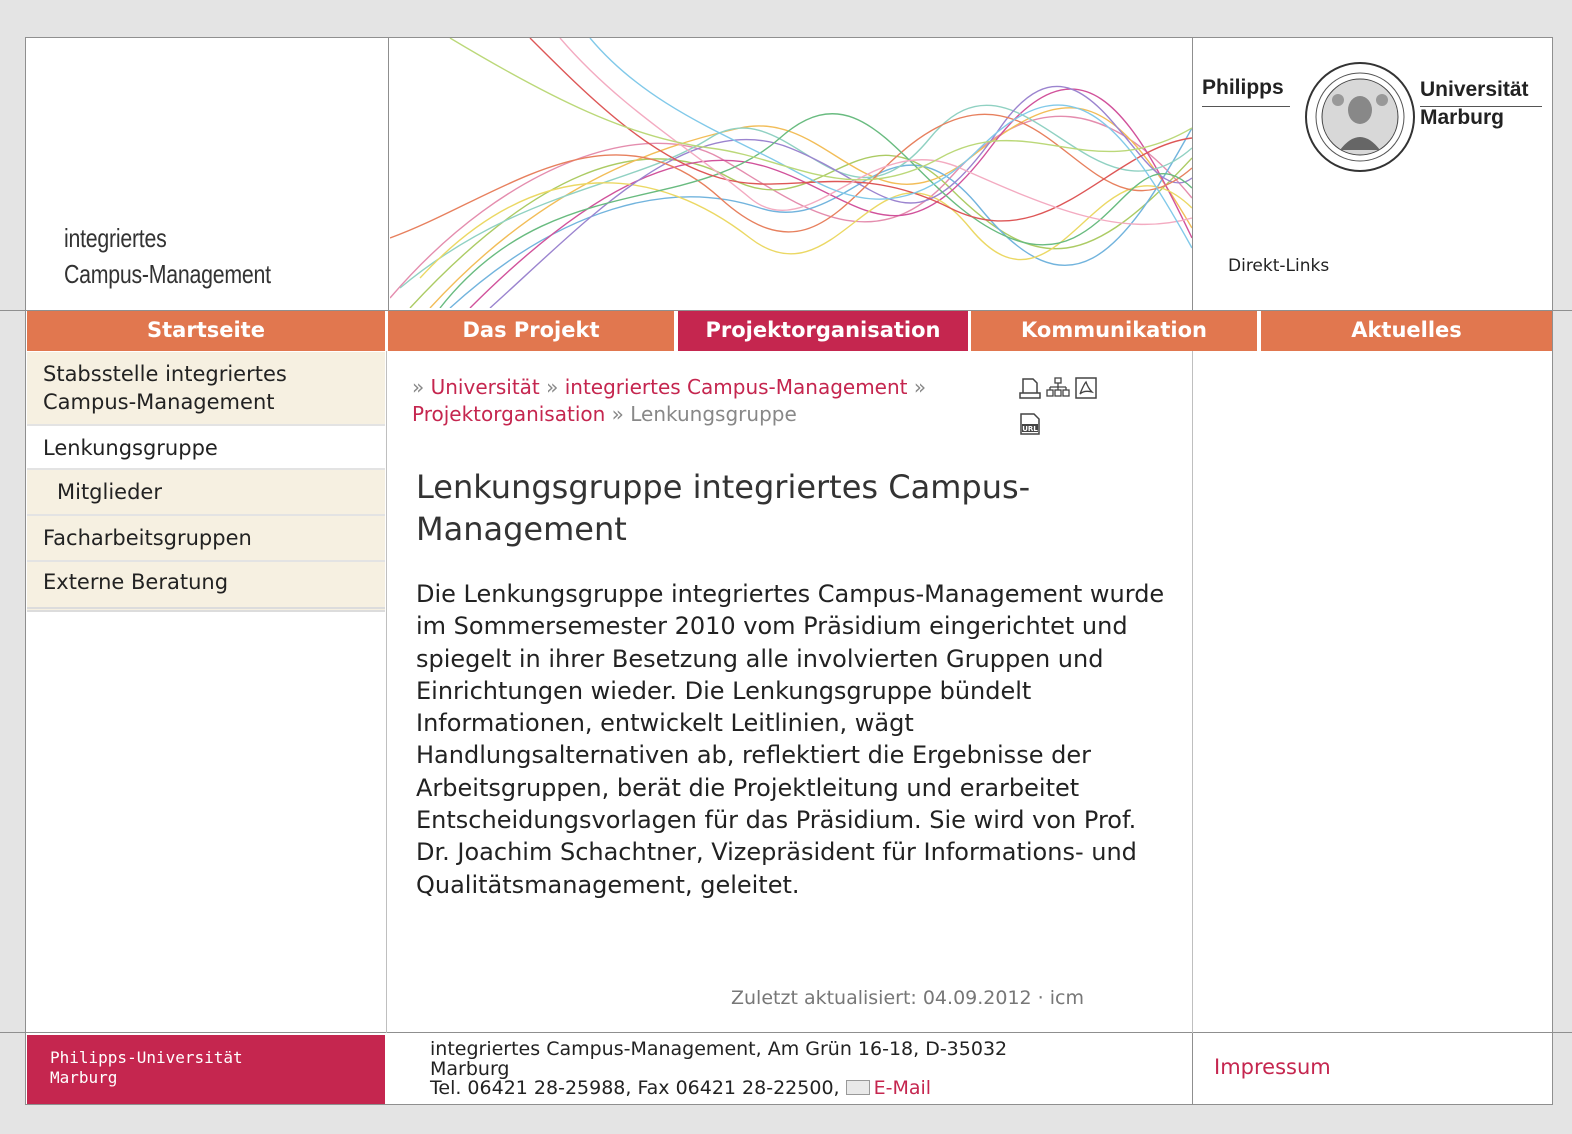 The image size is (1572, 1134). Describe the element at coordinates (1192, 174) in the screenshot. I see `header-divider-right` at that location.